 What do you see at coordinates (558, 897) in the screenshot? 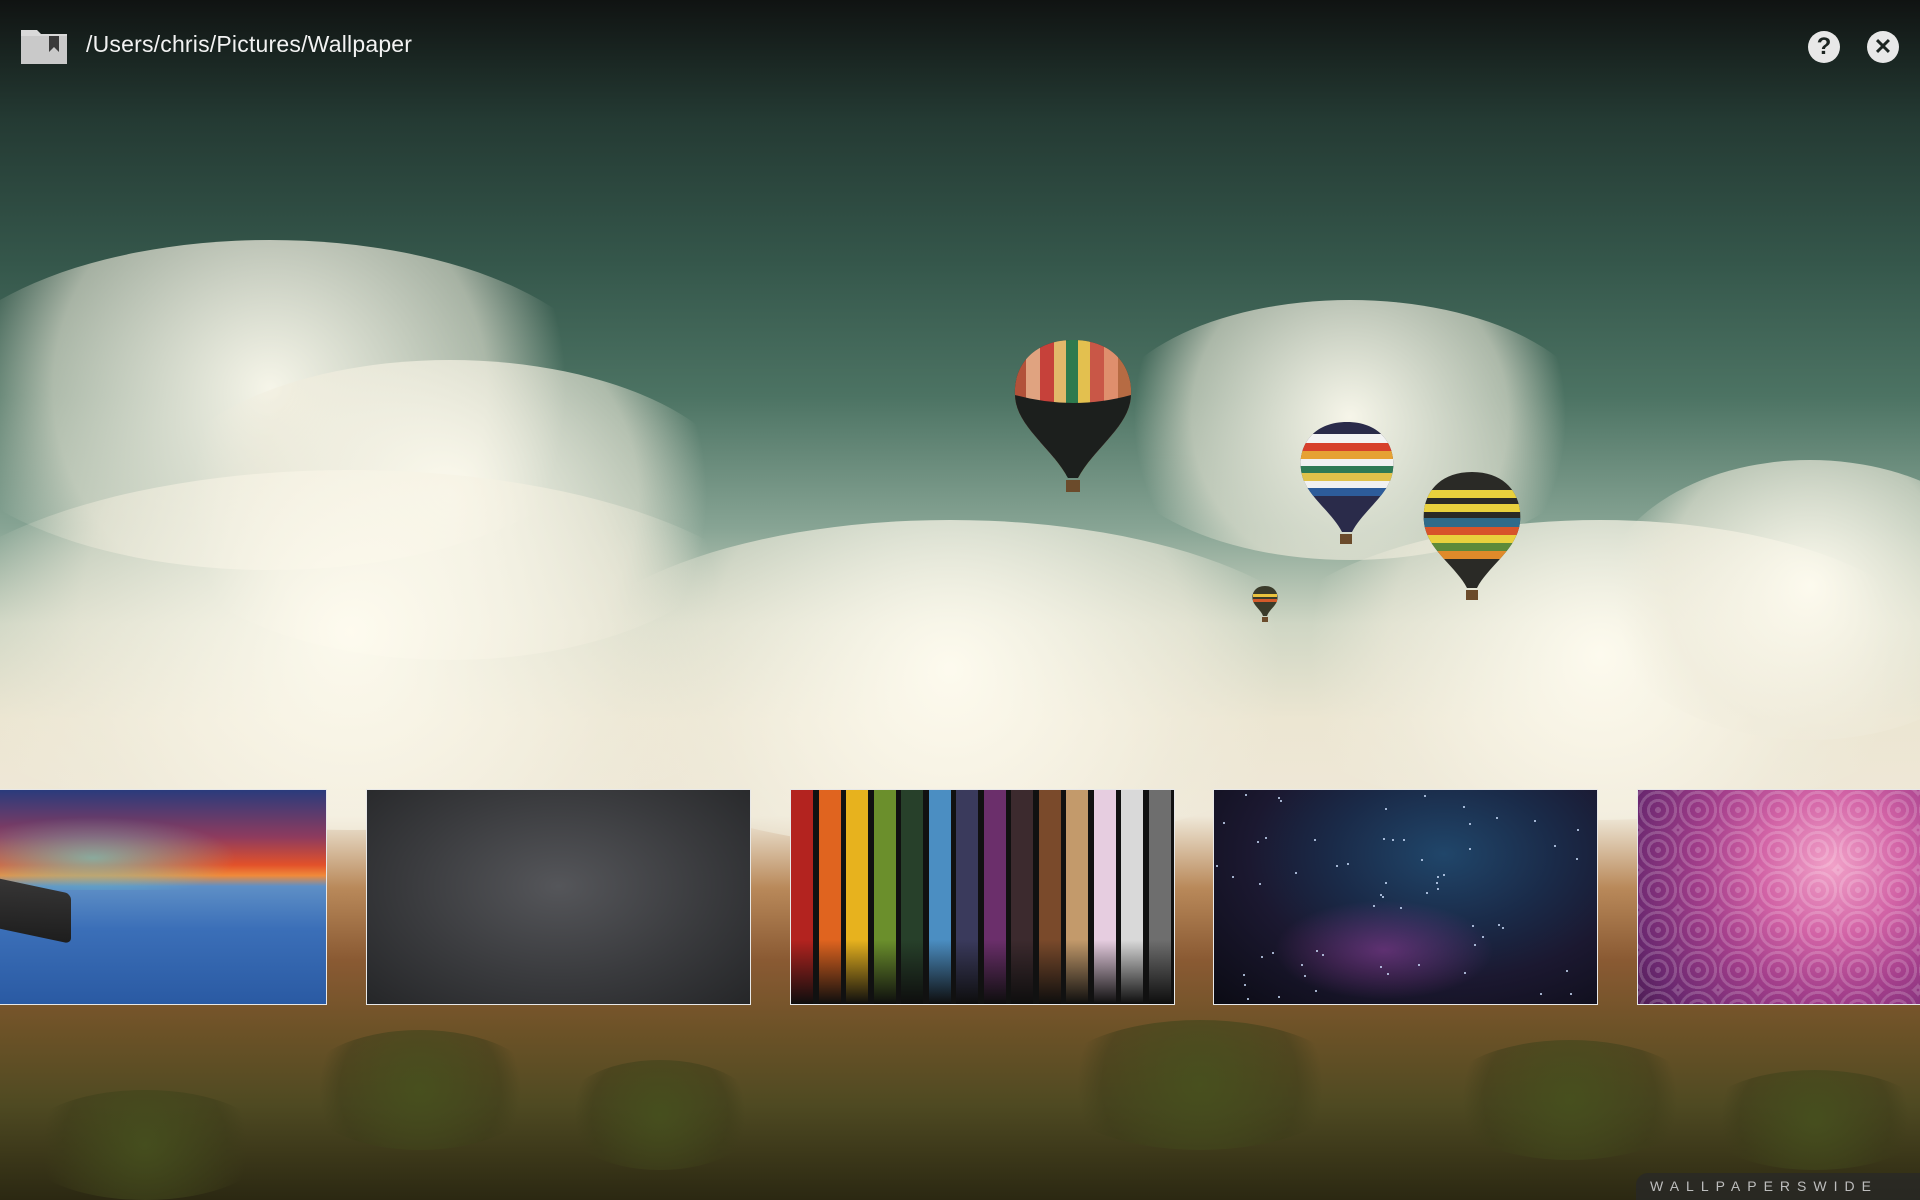
I see `thumbnail-dark-pattern` at bounding box center [558, 897].